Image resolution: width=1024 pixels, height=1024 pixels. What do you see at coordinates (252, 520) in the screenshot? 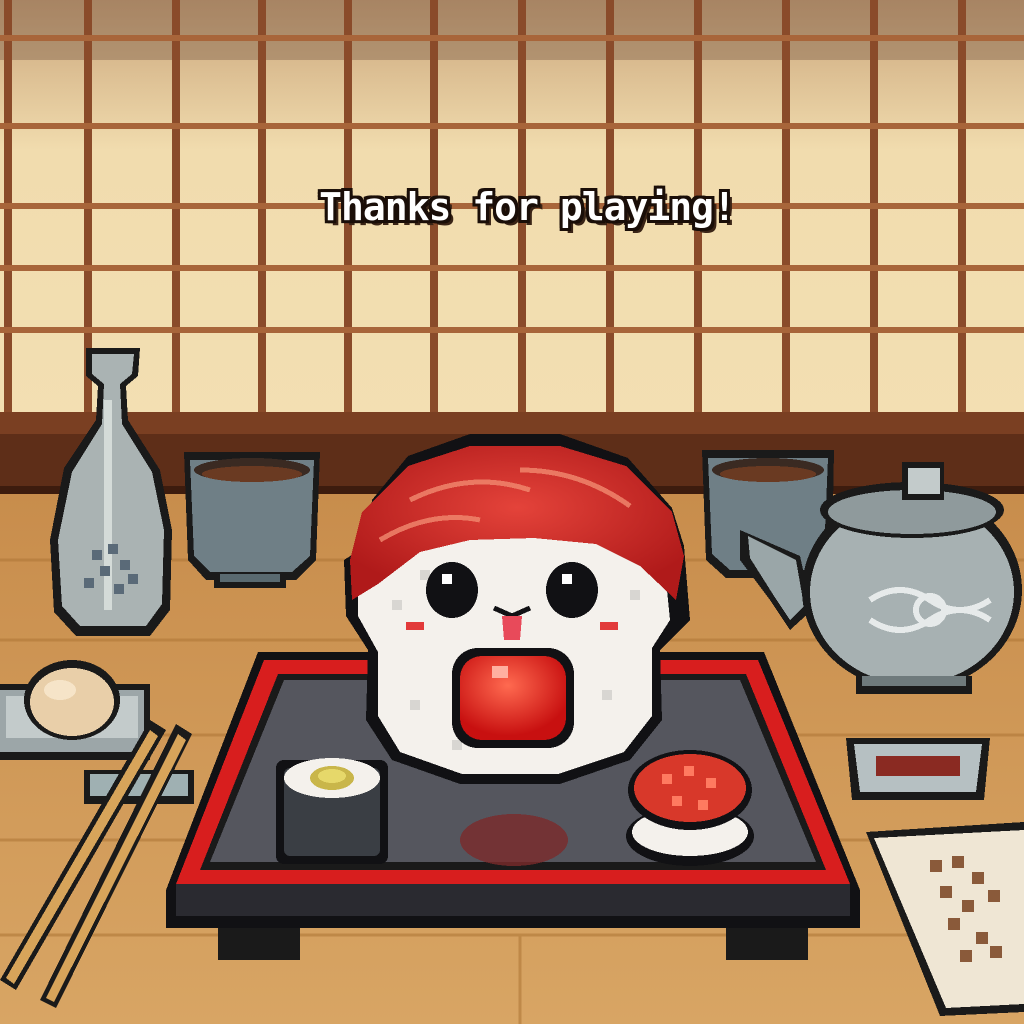
I see `tea-cup-icon` at bounding box center [252, 520].